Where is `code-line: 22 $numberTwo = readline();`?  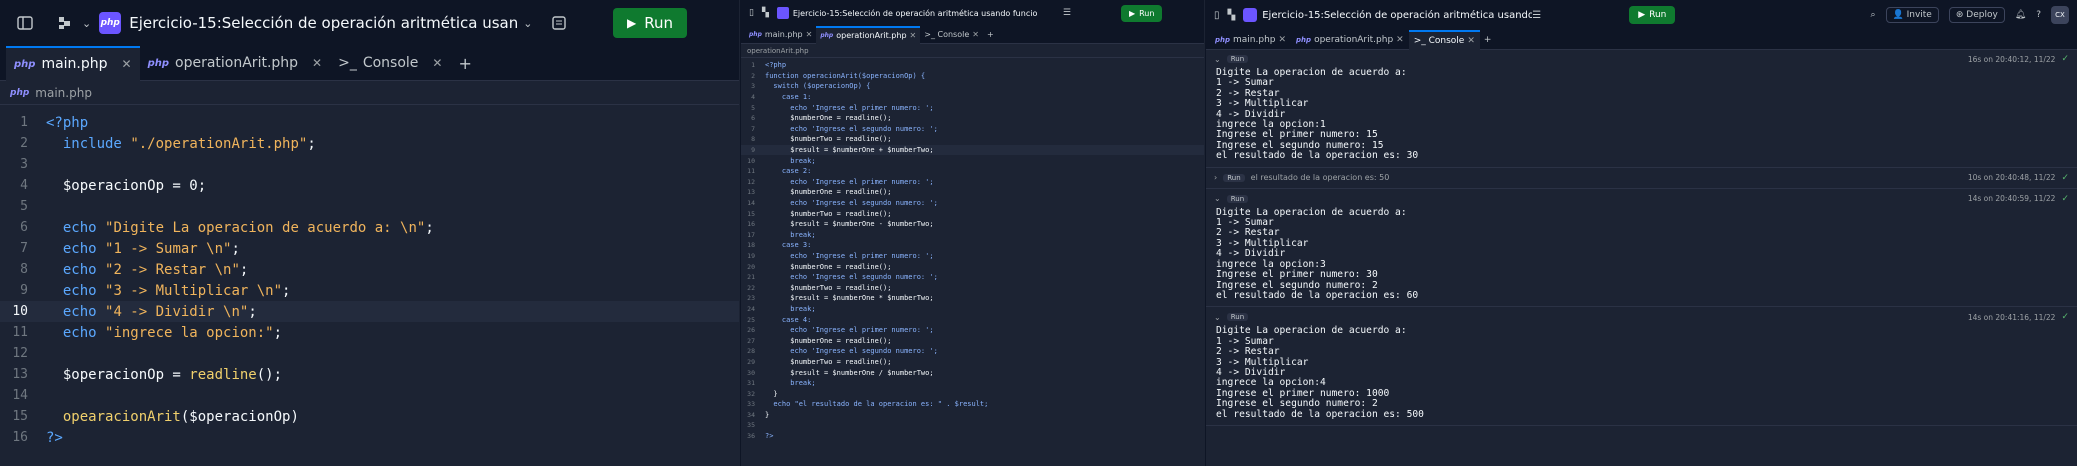
code-line: 22 $numberTwo = readline(); is located at coordinates (972, 287).